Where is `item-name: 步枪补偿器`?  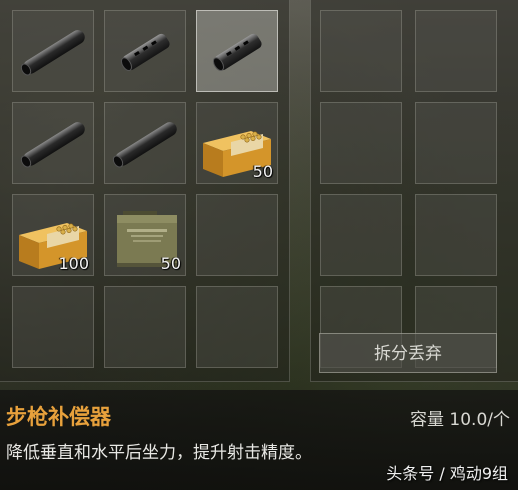
item-name: 步枪补偿器 is located at coordinates (58, 417).